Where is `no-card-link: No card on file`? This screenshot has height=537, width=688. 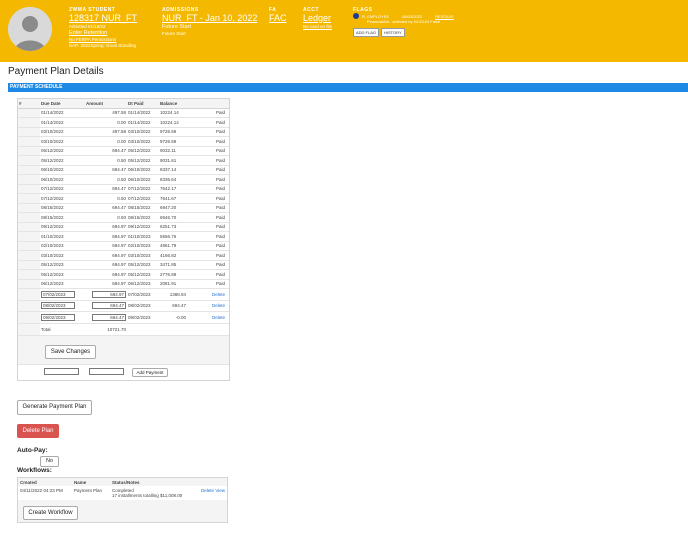
no-card-link: No card on file is located at coordinates (317, 27).